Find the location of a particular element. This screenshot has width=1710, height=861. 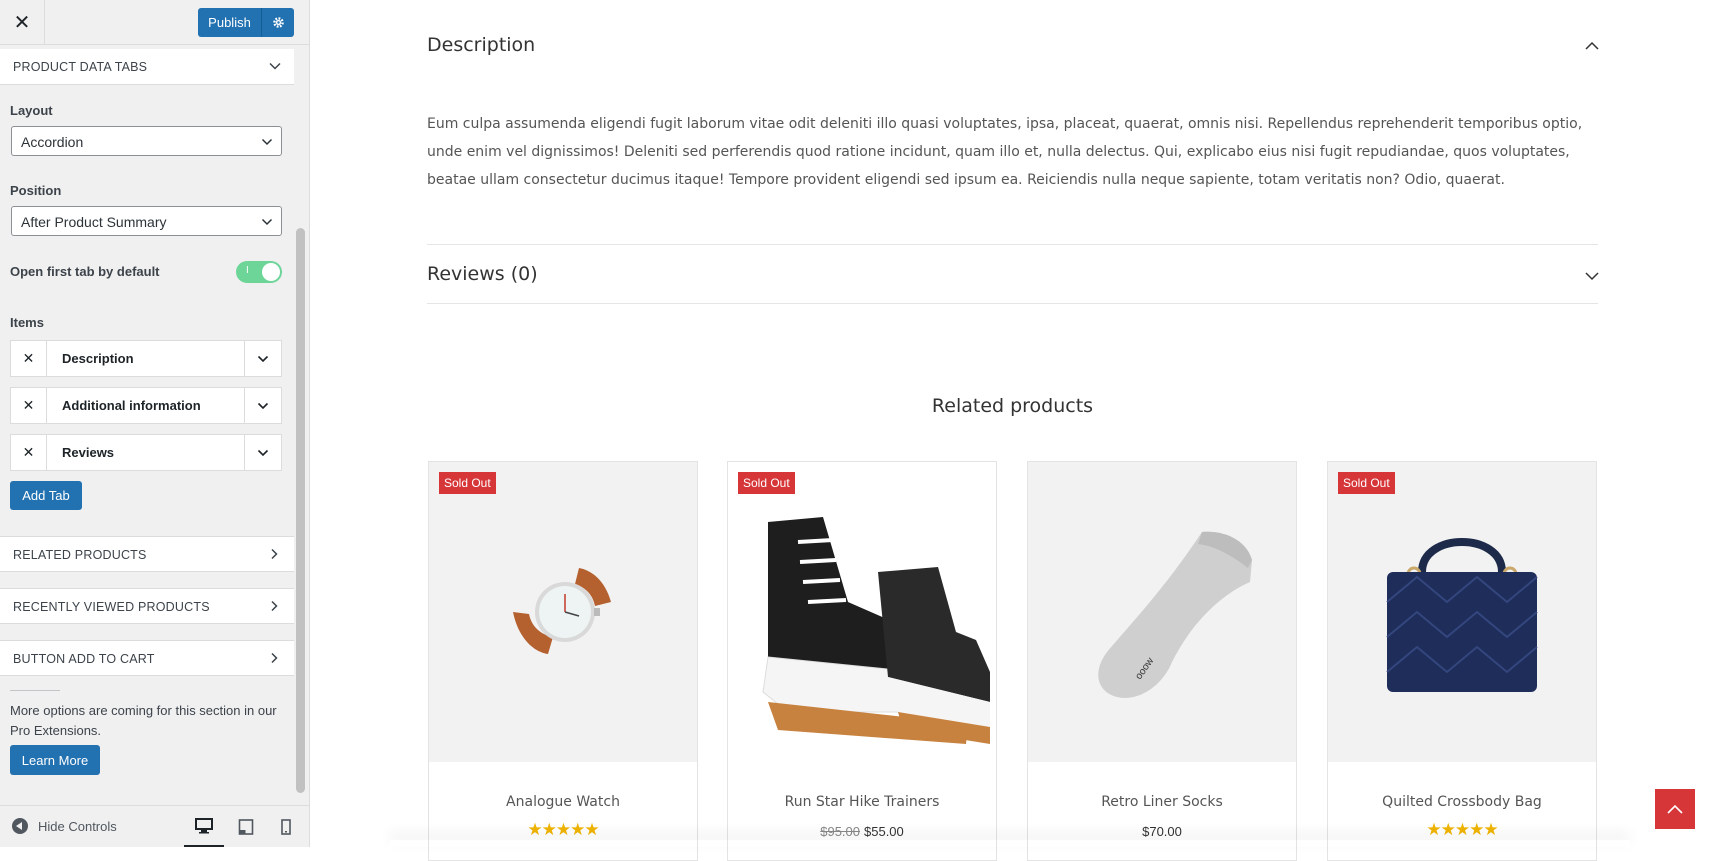

panel-button-add-to-cart: BUTTON ADD TO CART is located at coordinates (147, 658).